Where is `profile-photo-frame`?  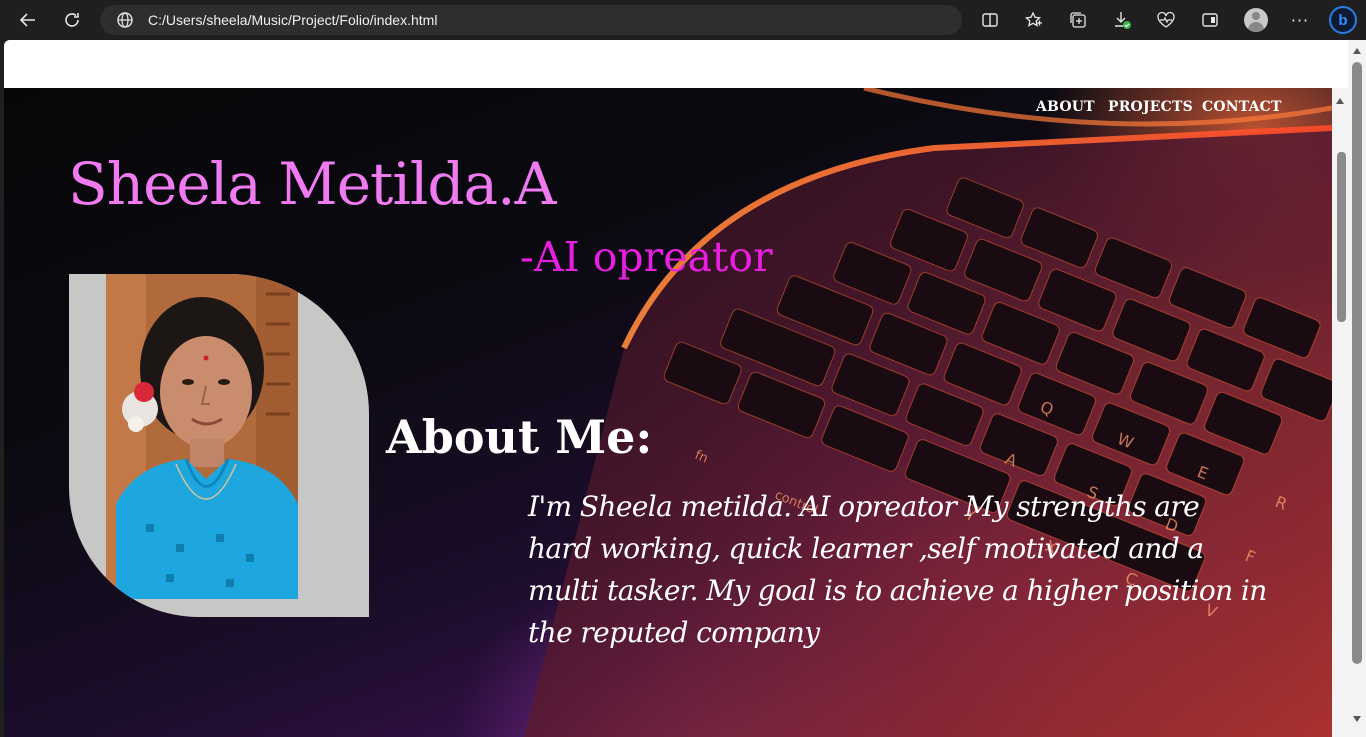
profile-photo-frame is located at coordinates (219, 445).